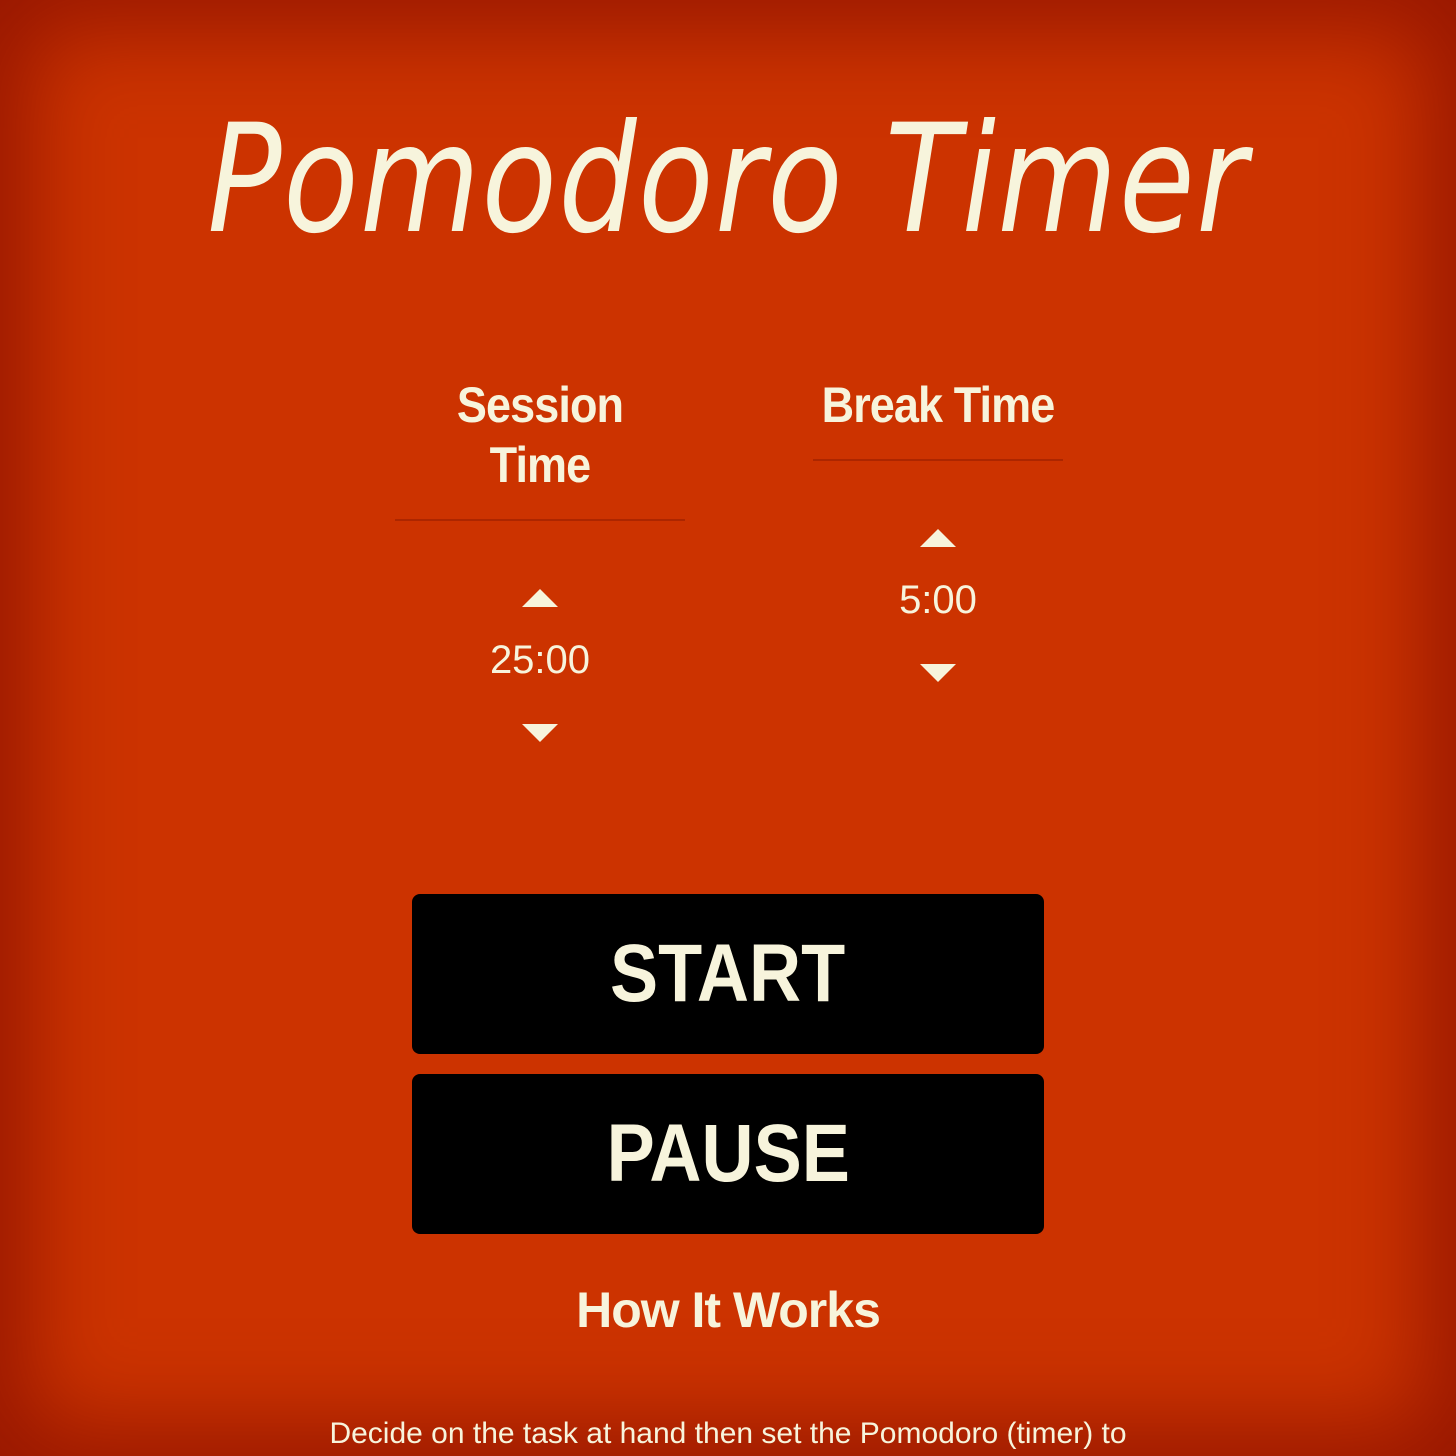 Image resolution: width=1456 pixels, height=1456 pixels. I want to click on how-it-works-heading: How It Works, so click(728, 1310).